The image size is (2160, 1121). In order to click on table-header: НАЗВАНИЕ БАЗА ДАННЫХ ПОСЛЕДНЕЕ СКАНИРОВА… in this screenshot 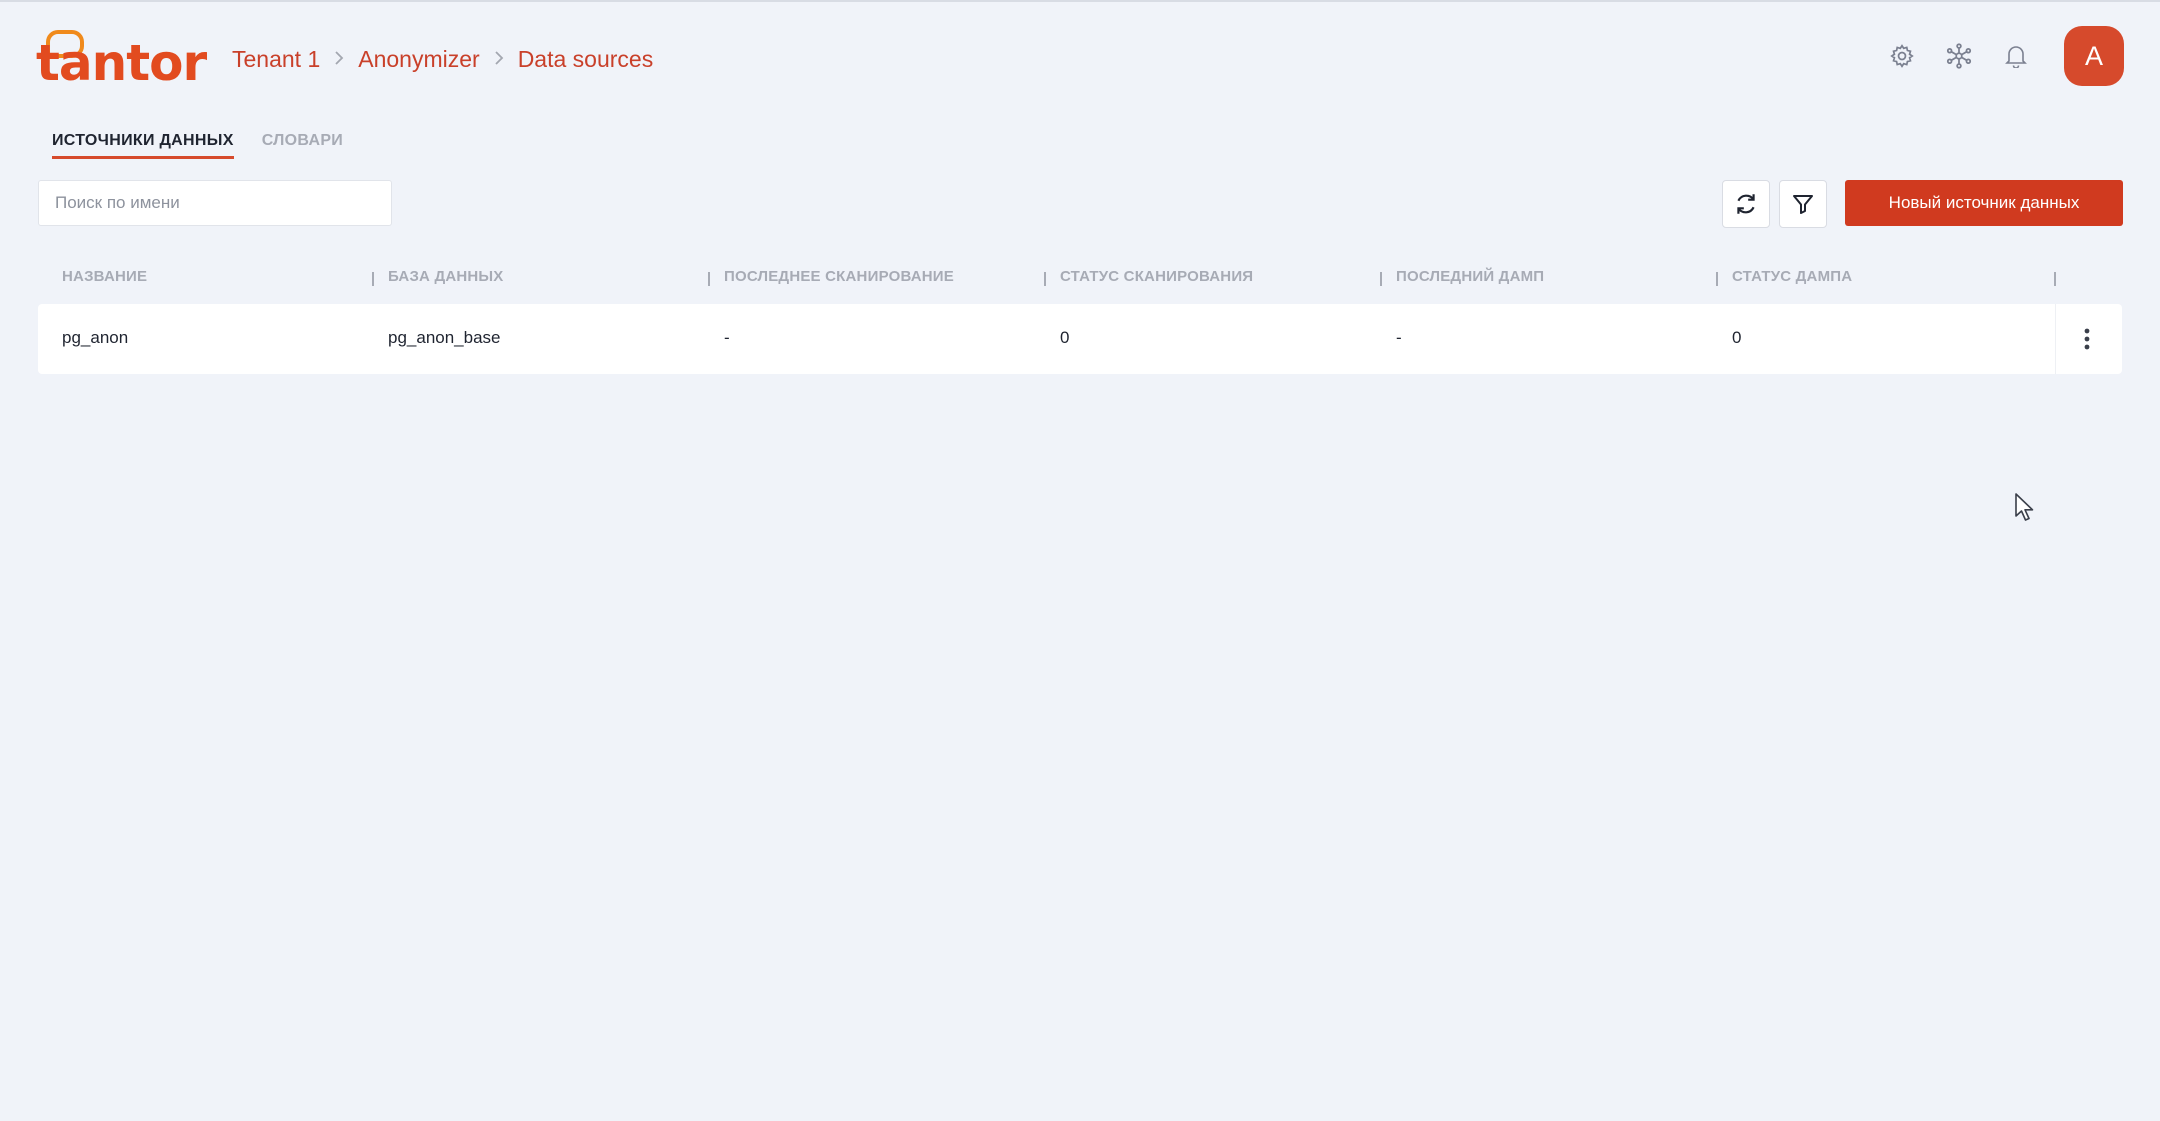, I will do `click(1080, 279)`.